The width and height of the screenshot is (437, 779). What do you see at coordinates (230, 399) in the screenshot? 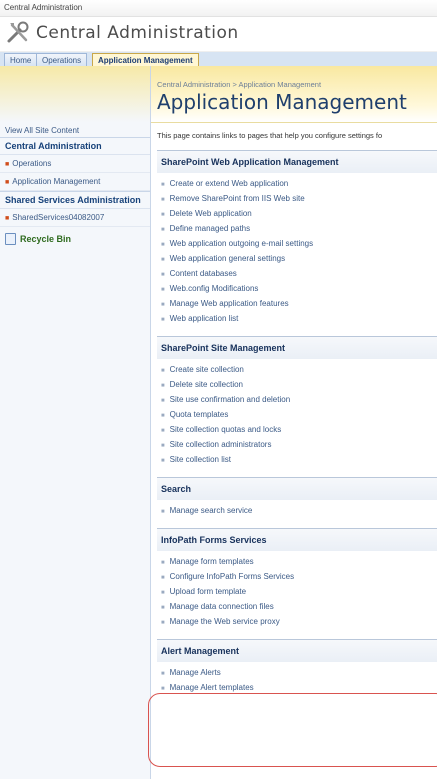
I see `link-label: Site use confirmation and deletion` at bounding box center [230, 399].